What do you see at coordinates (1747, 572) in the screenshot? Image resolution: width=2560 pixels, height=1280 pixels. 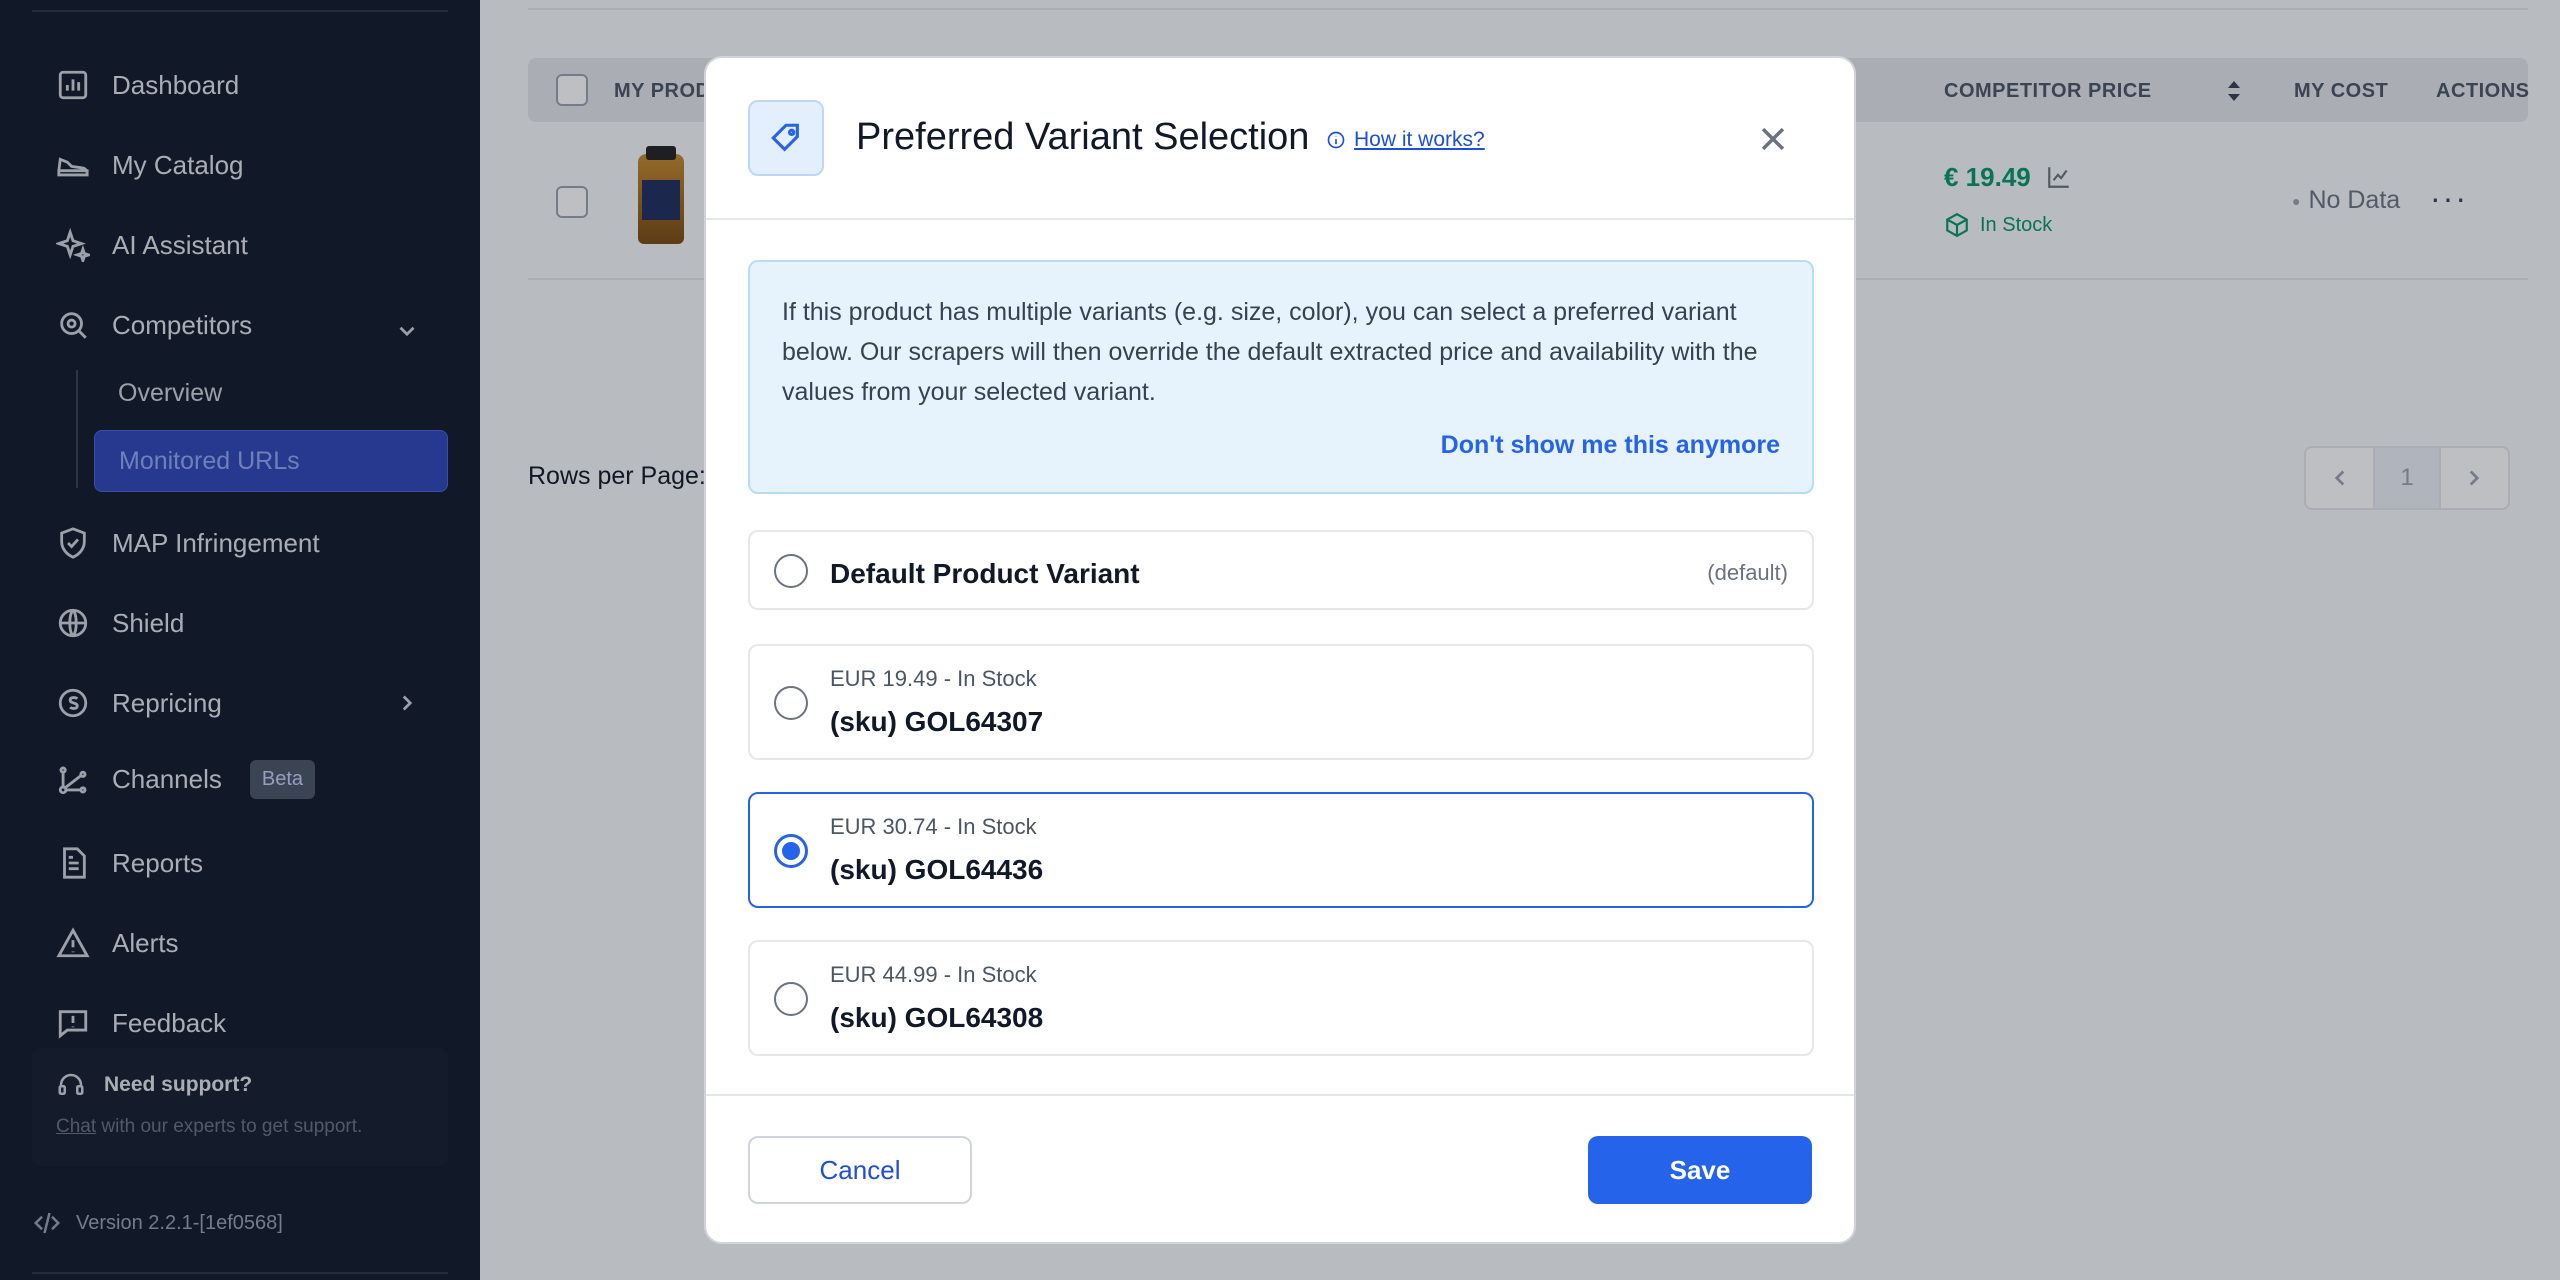 I see `default-tag: (default)` at bounding box center [1747, 572].